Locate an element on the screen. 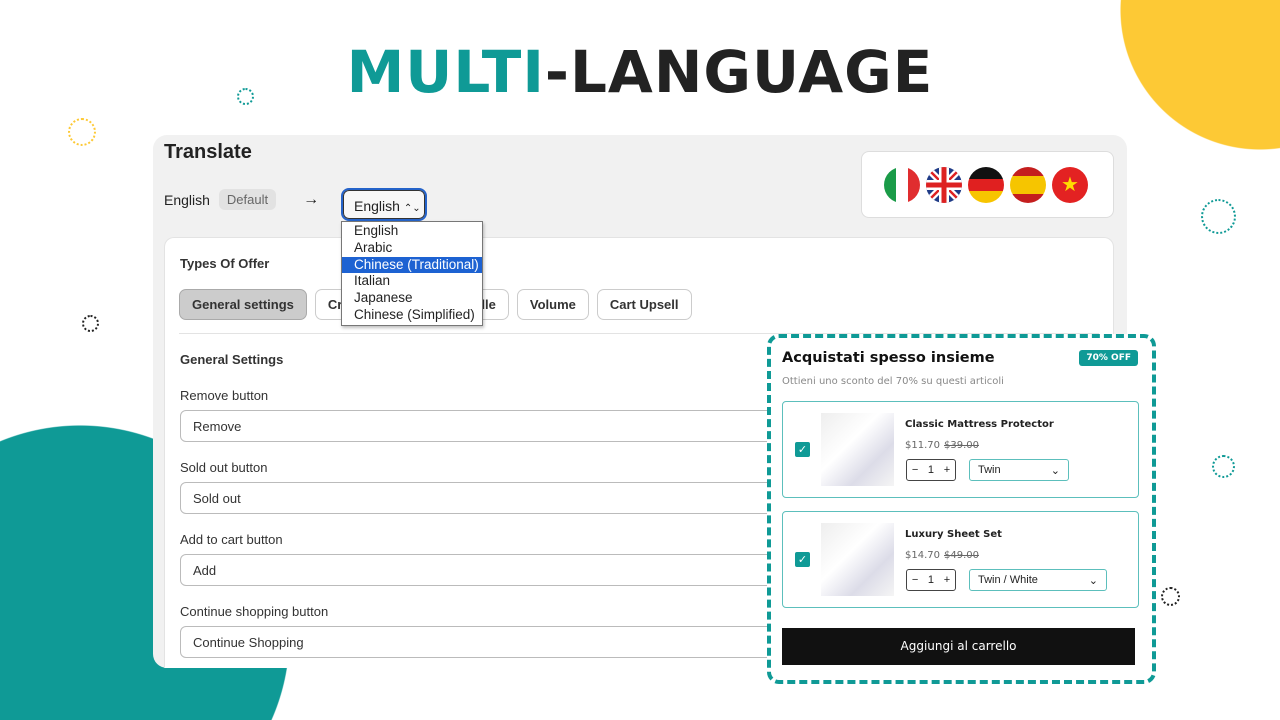 The width and height of the screenshot is (1280, 720). language-row: English Default → is located at coordinates (241, 199).